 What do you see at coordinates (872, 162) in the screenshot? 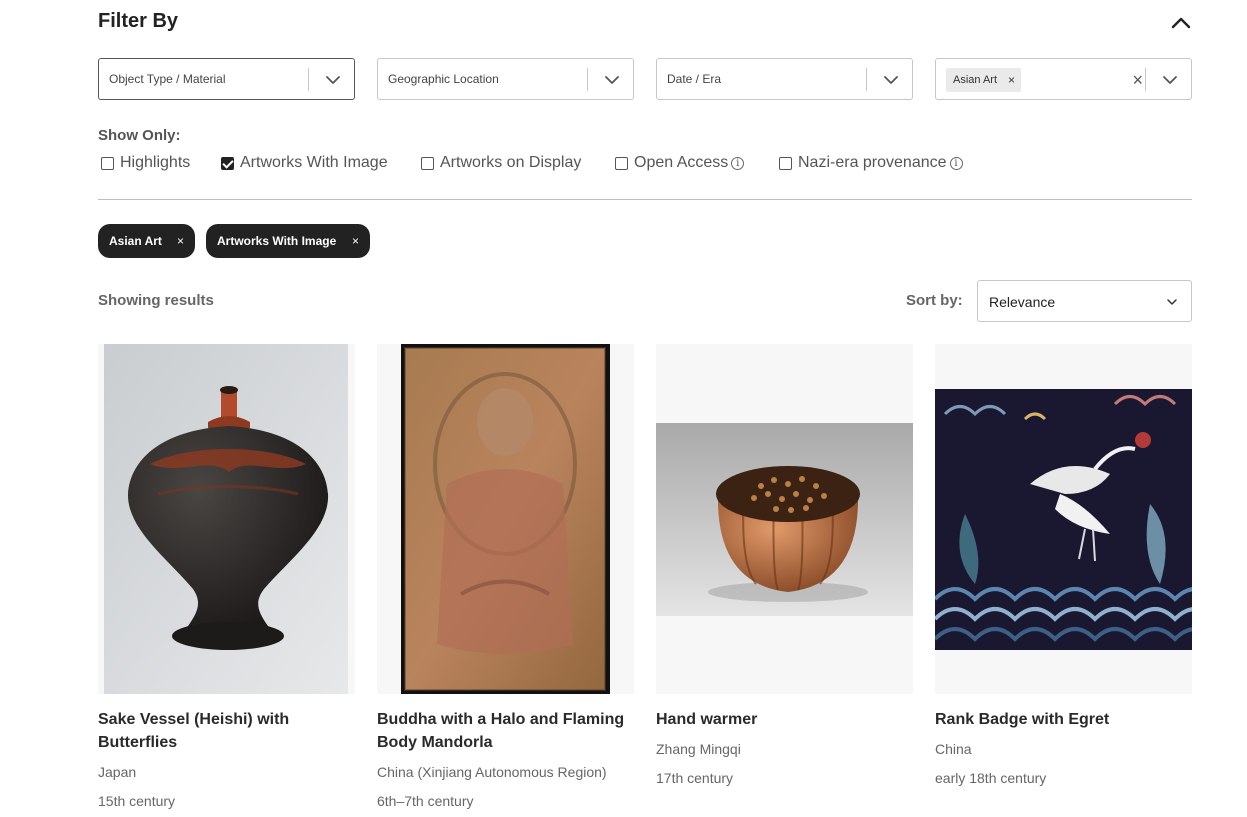
I see `checkbox-label: Nazi-era provenance` at bounding box center [872, 162].